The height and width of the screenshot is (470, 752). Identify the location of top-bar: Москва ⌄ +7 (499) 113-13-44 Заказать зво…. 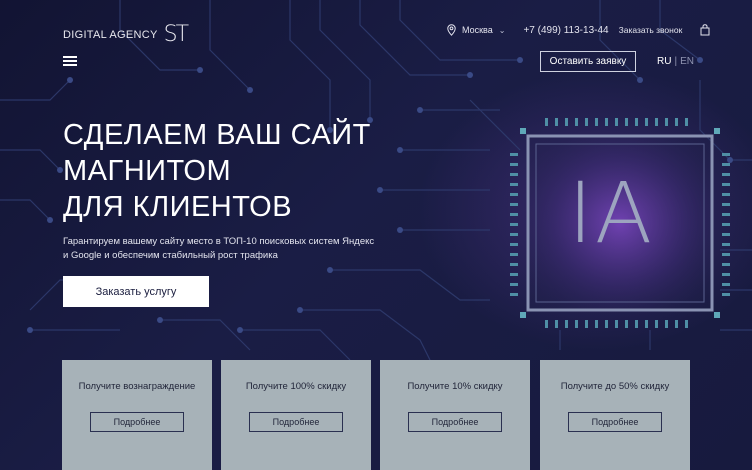
(578, 30).